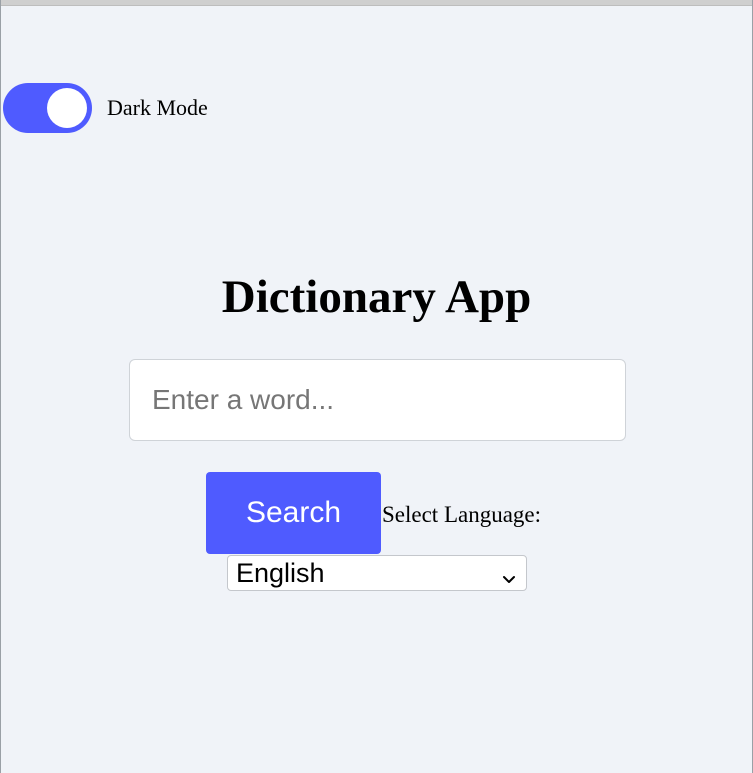  What do you see at coordinates (376, 3) in the screenshot?
I see `window-top-edge` at bounding box center [376, 3].